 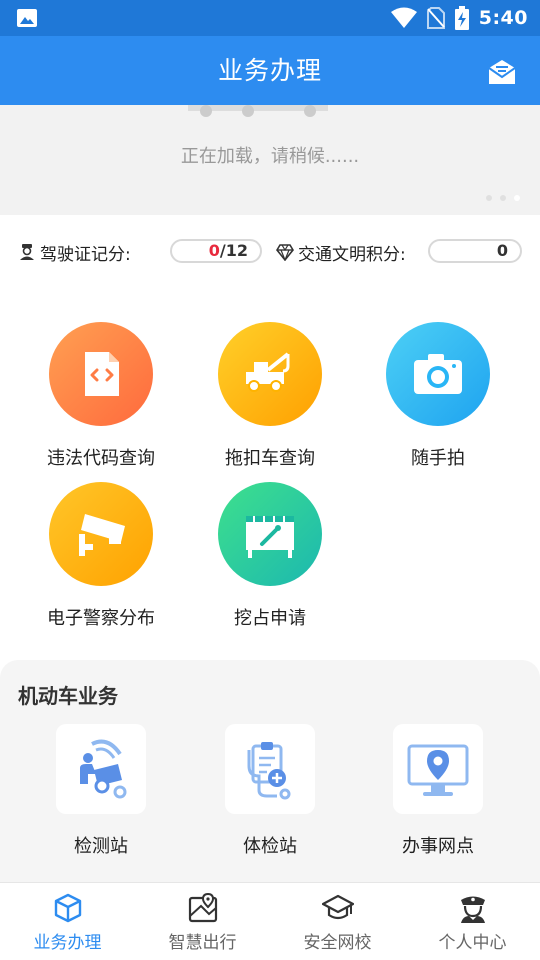 What do you see at coordinates (352, 254) in the screenshot?
I see `civility-points-label: 交通文明积分:` at bounding box center [352, 254].